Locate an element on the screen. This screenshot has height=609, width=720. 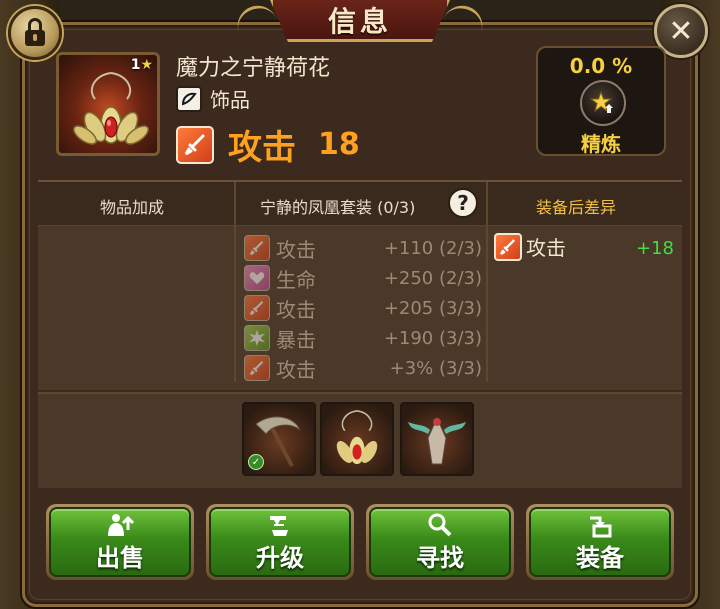
search-icon is located at coordinates (440, 525).